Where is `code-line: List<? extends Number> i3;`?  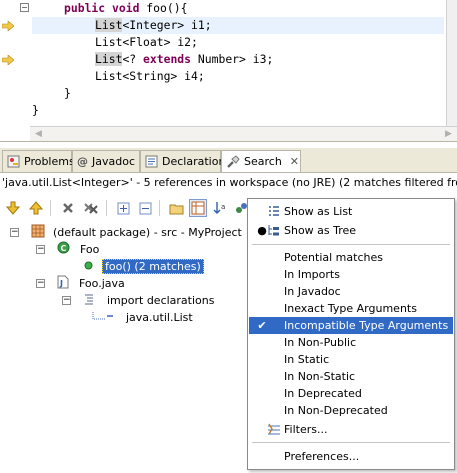
code-line: List<? extends Number> i3; is located at coordinates (184, 59).